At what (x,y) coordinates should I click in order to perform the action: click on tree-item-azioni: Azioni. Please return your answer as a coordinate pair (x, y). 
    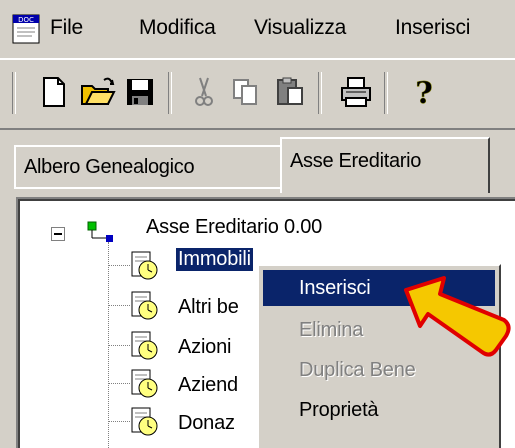
    Looking at the image, I should click on (204, 347).